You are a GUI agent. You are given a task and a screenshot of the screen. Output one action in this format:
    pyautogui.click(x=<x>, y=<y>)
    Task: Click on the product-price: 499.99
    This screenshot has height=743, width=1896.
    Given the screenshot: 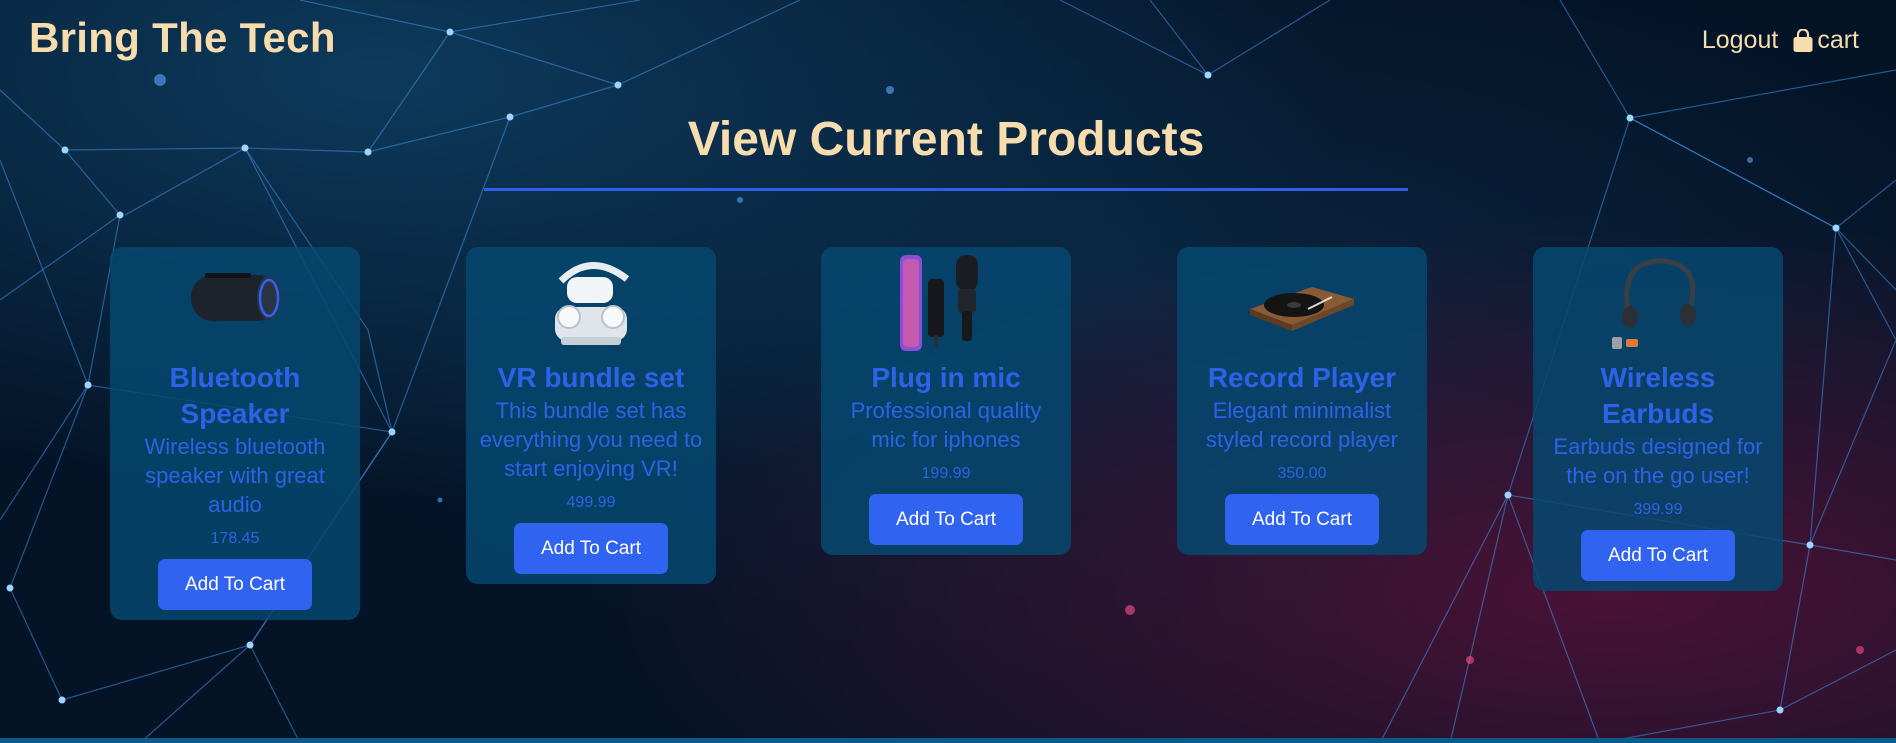 What is the action you would take?
    pyautogui.click(x=591, y=502)
    